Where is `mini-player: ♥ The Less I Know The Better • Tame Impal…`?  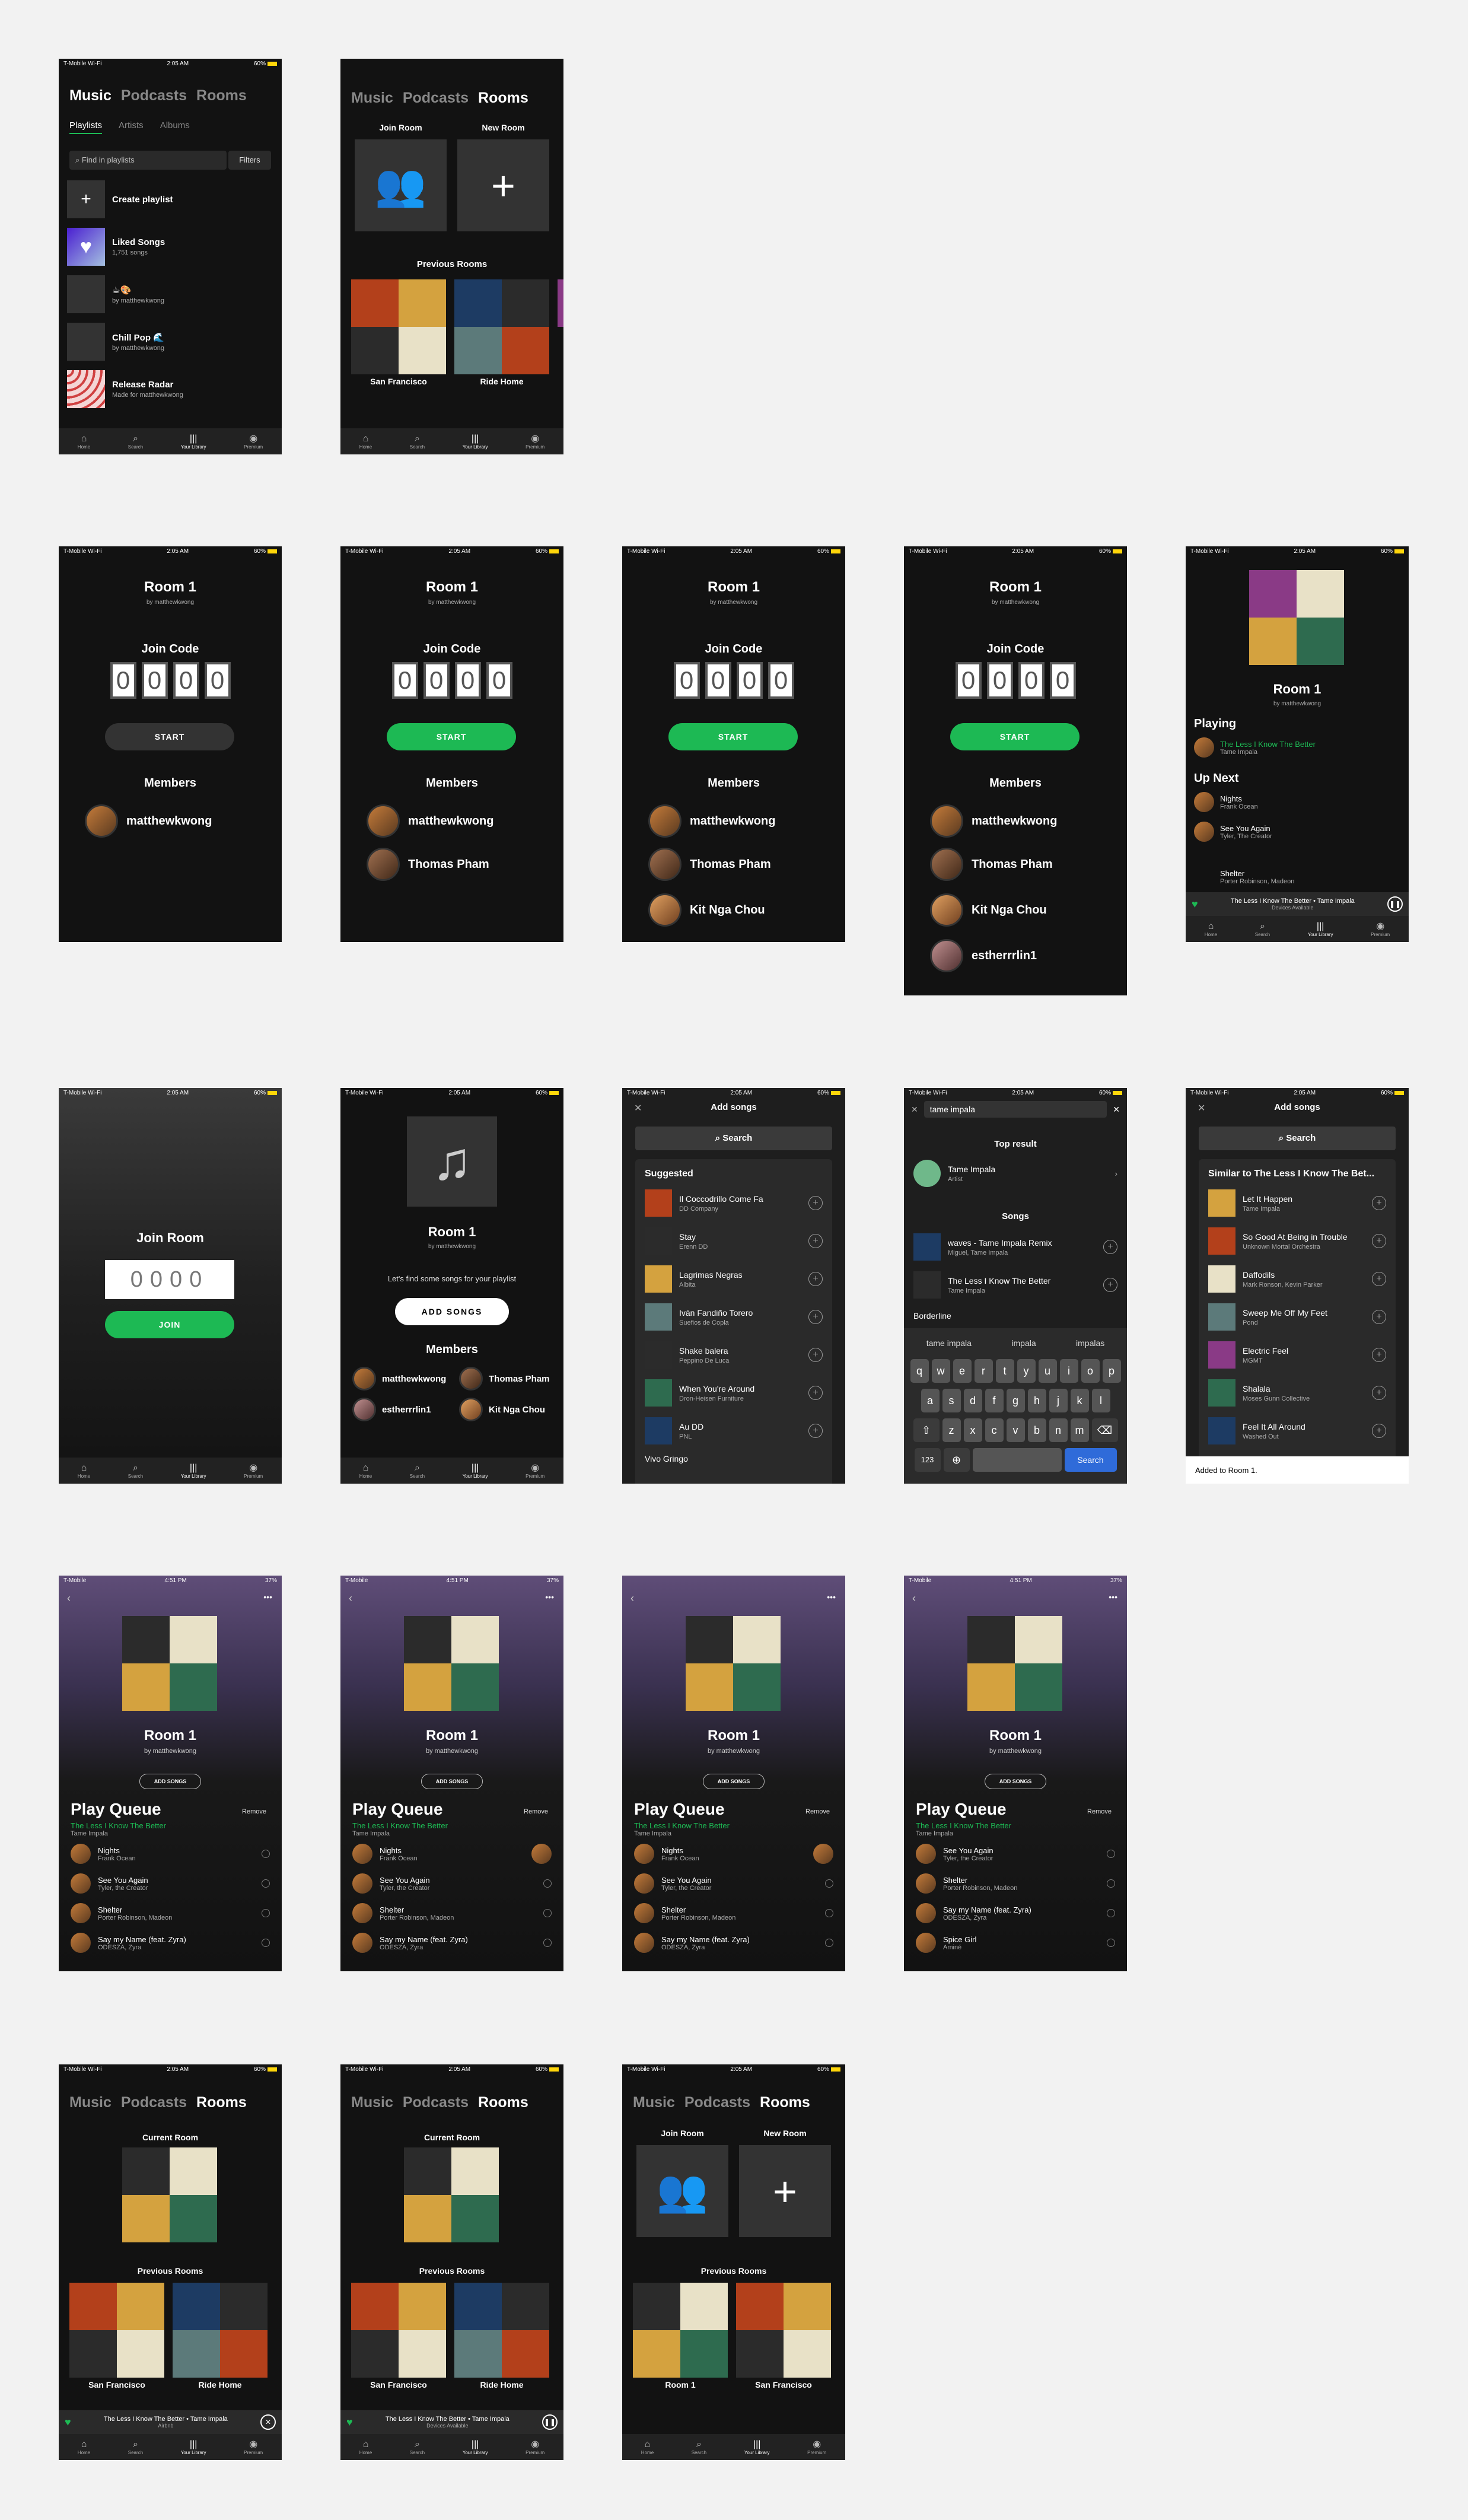
mini-player: ♥ The Less I Know The Better • Tame Impal… is located at coordinates (171, 2422).